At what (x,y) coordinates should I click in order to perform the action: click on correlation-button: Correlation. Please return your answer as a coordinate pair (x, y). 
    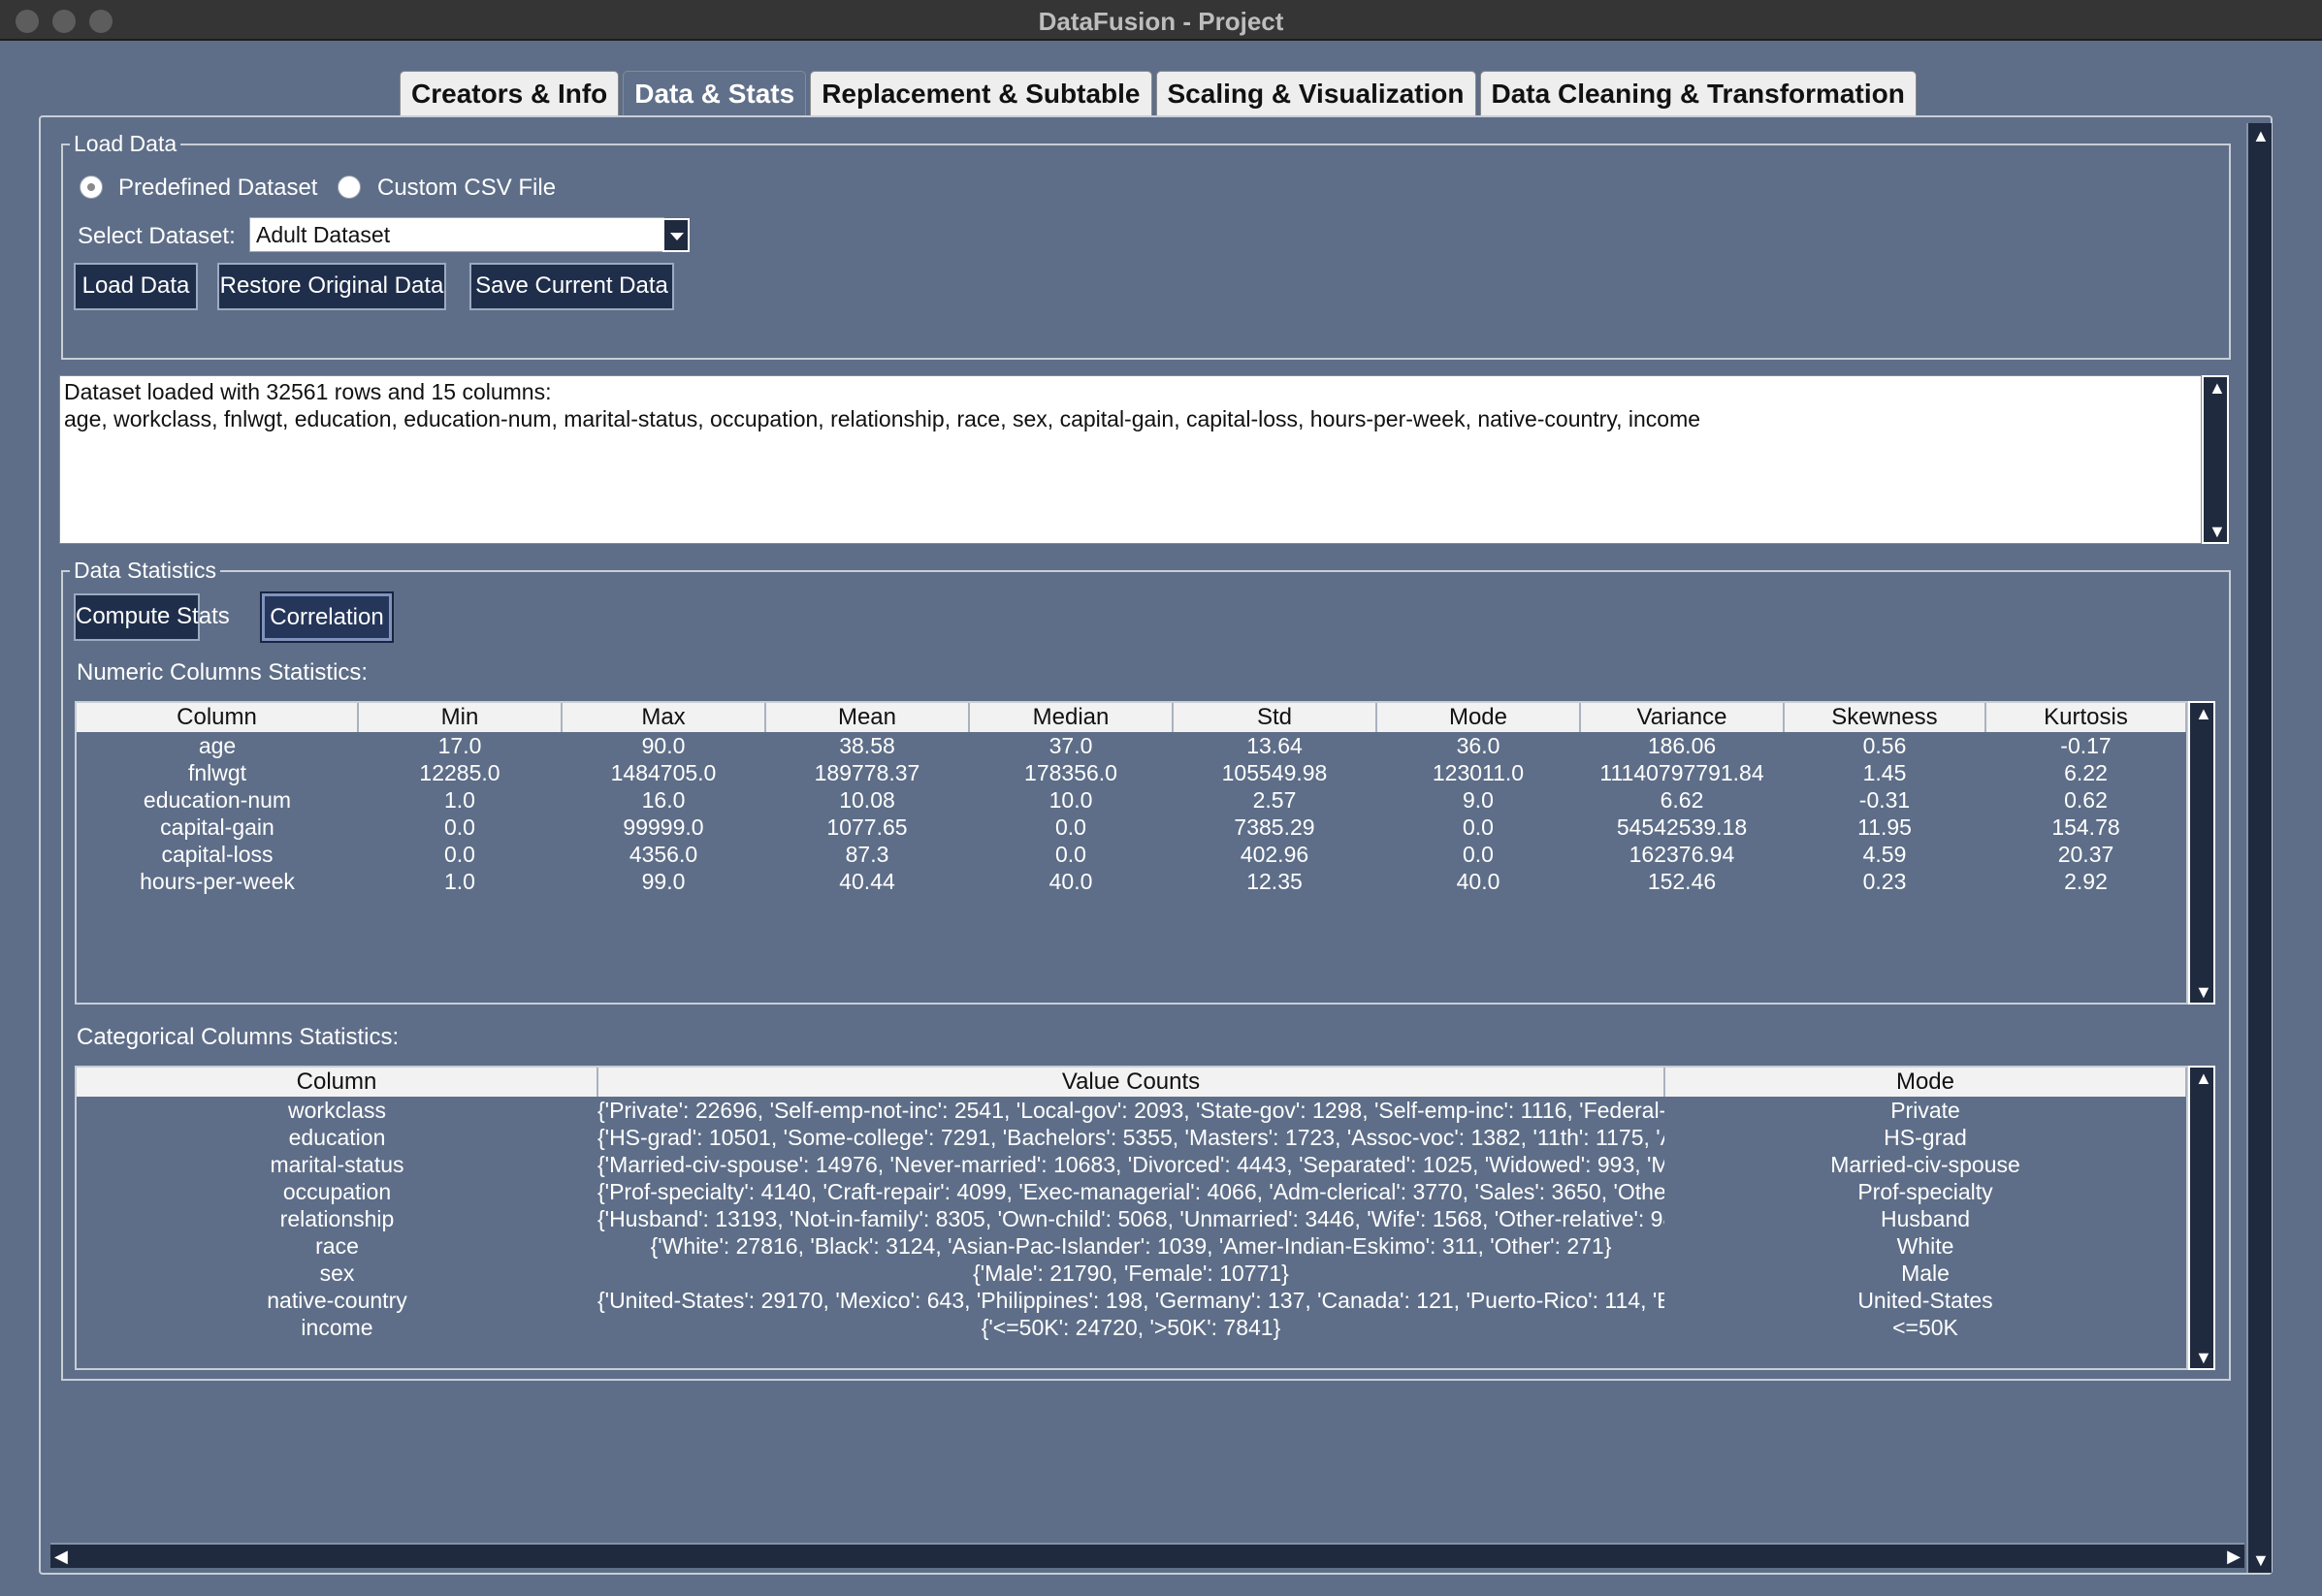
    Looking at the image, I should click on (327, 617).